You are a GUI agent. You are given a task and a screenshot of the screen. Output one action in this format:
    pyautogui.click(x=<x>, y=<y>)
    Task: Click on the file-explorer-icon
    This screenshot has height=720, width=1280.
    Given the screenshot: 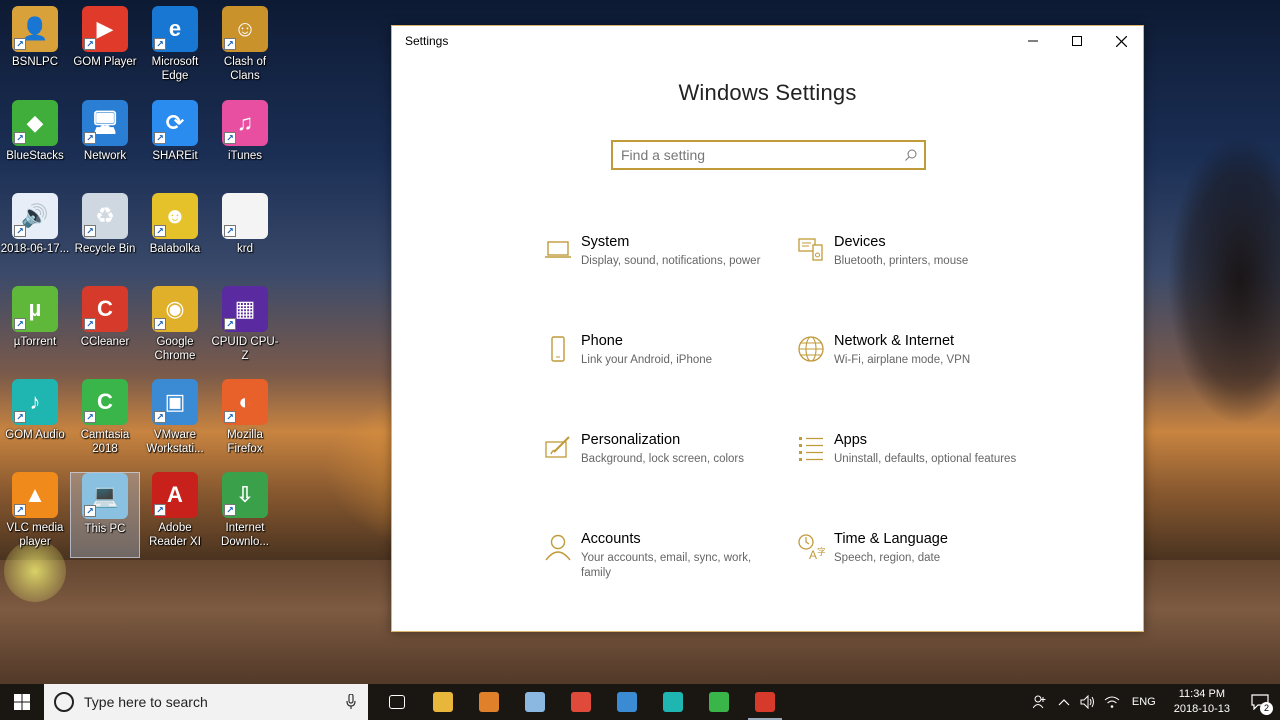 What is the action you would take?
    pyautogui.click(x=443, y=702)
    